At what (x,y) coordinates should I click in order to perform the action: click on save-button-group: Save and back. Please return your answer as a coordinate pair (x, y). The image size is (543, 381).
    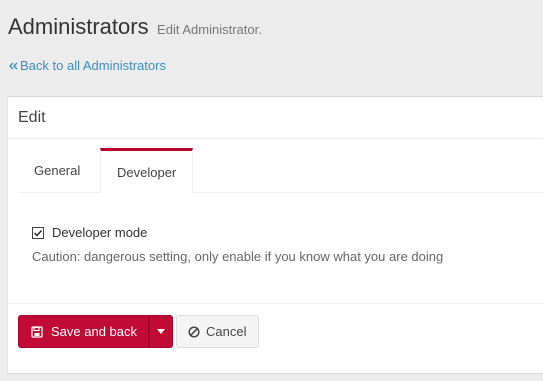
    Looking at the image, I should click on (95, 331).